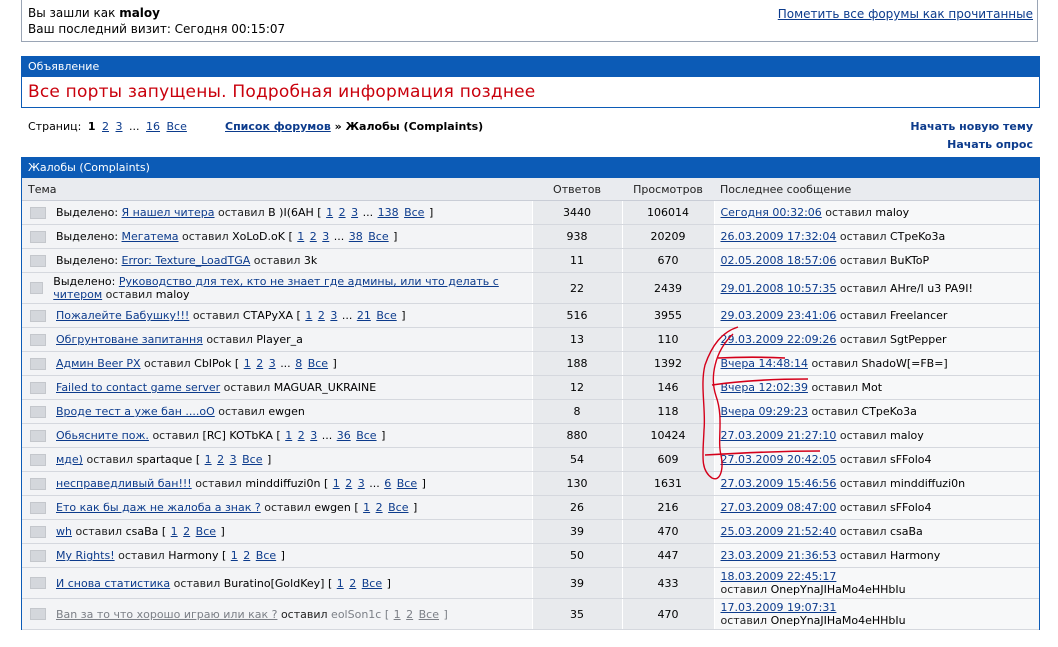  What do you see at coordinates (122, 315) in the screenshot?
I see `topic-title-link: Пожалейте Бабушку!!!` at bounding box center [122, 315].